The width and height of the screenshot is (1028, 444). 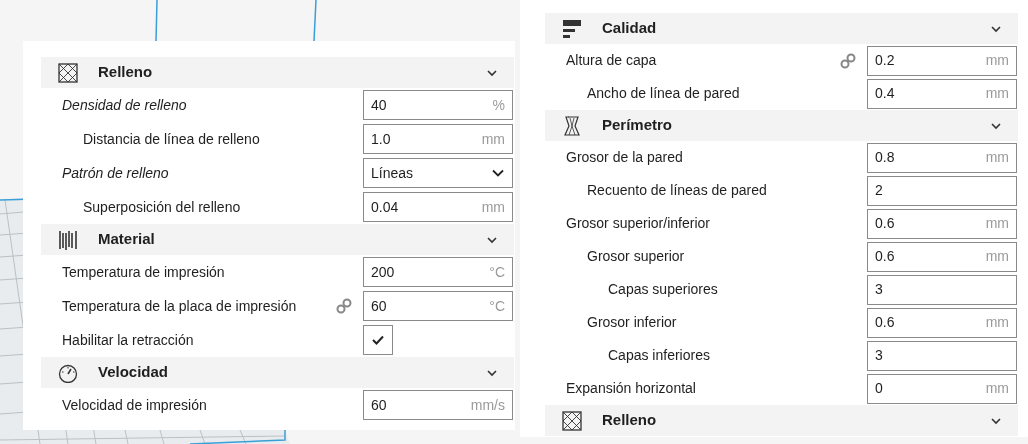 I want to click on input-field: 2, so click(x=942, y=190).